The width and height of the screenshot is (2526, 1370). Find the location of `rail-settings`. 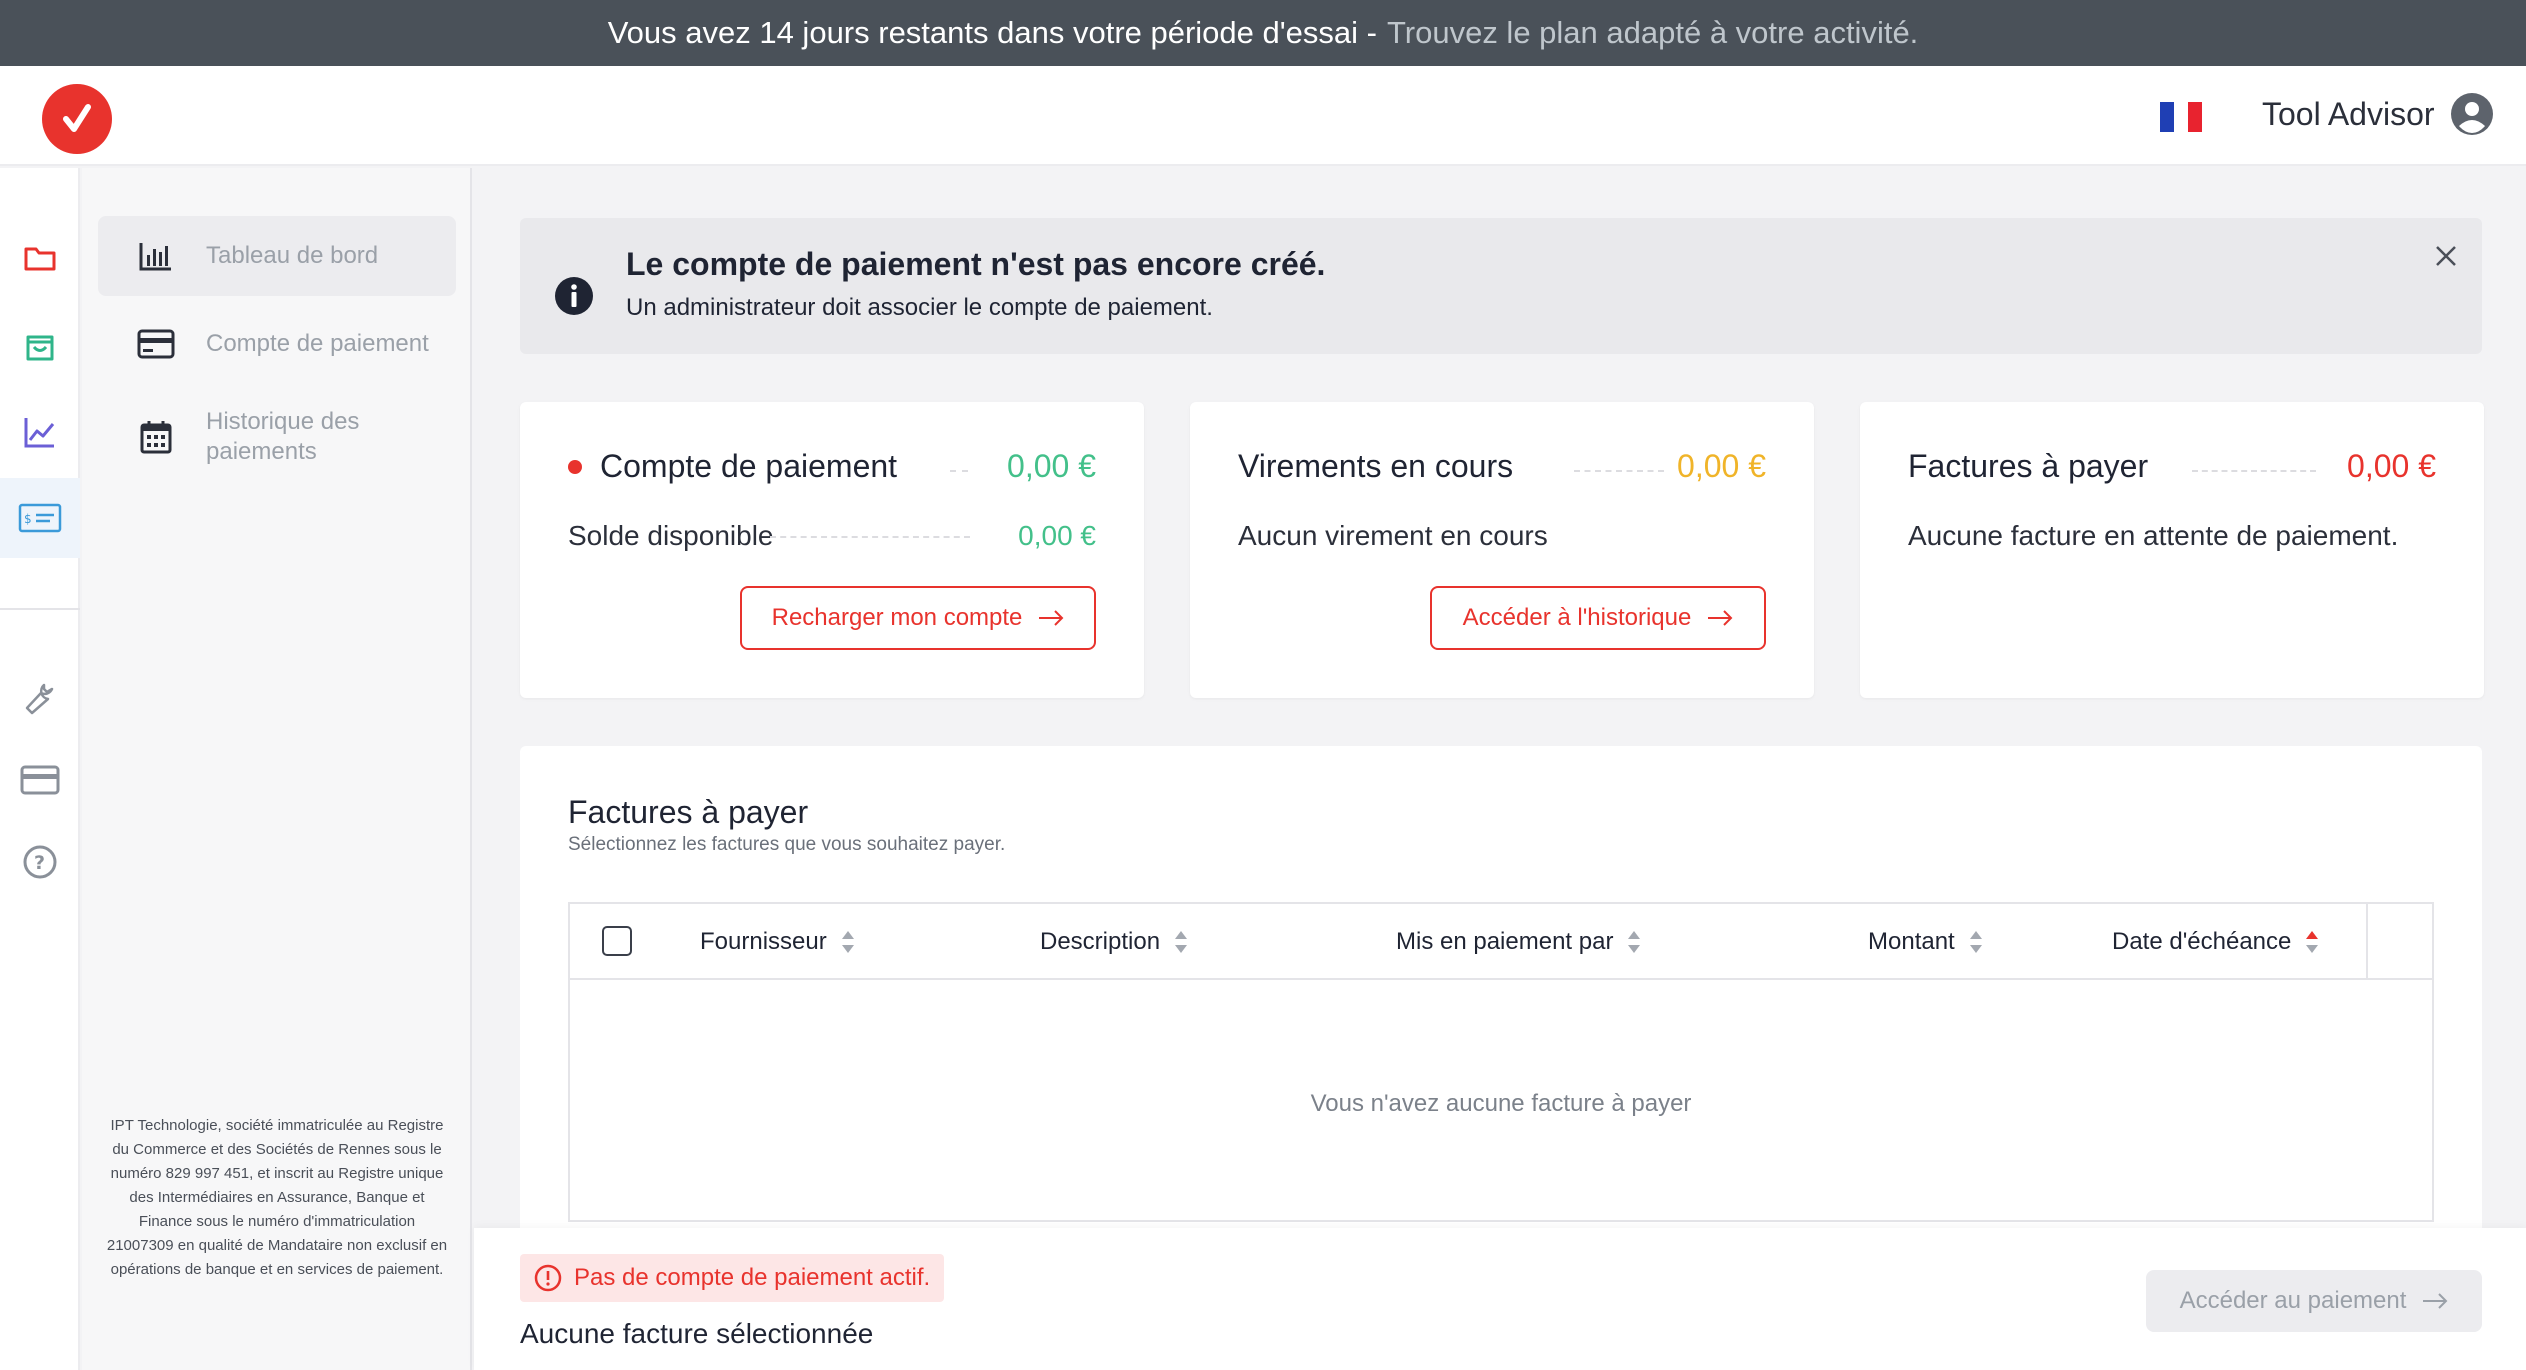

rail-settings is located at coordinates (40, 698).